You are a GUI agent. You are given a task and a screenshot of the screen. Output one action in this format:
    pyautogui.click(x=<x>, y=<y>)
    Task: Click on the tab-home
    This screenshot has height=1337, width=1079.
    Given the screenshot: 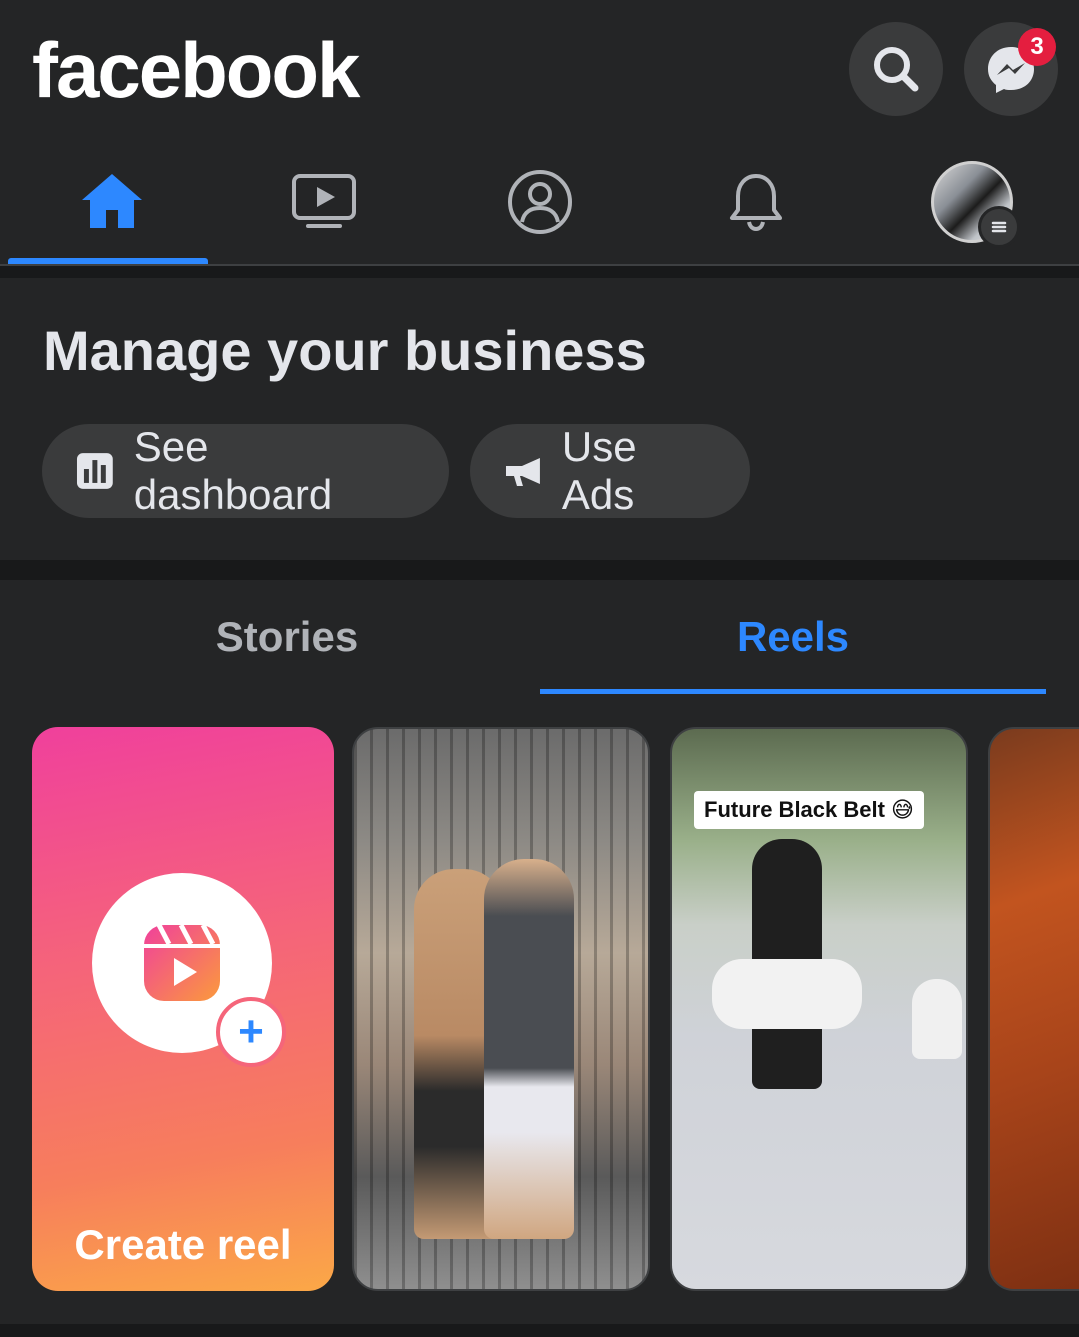 What is the action you would take?
    pyautogui.click(x=112, y=202)
    